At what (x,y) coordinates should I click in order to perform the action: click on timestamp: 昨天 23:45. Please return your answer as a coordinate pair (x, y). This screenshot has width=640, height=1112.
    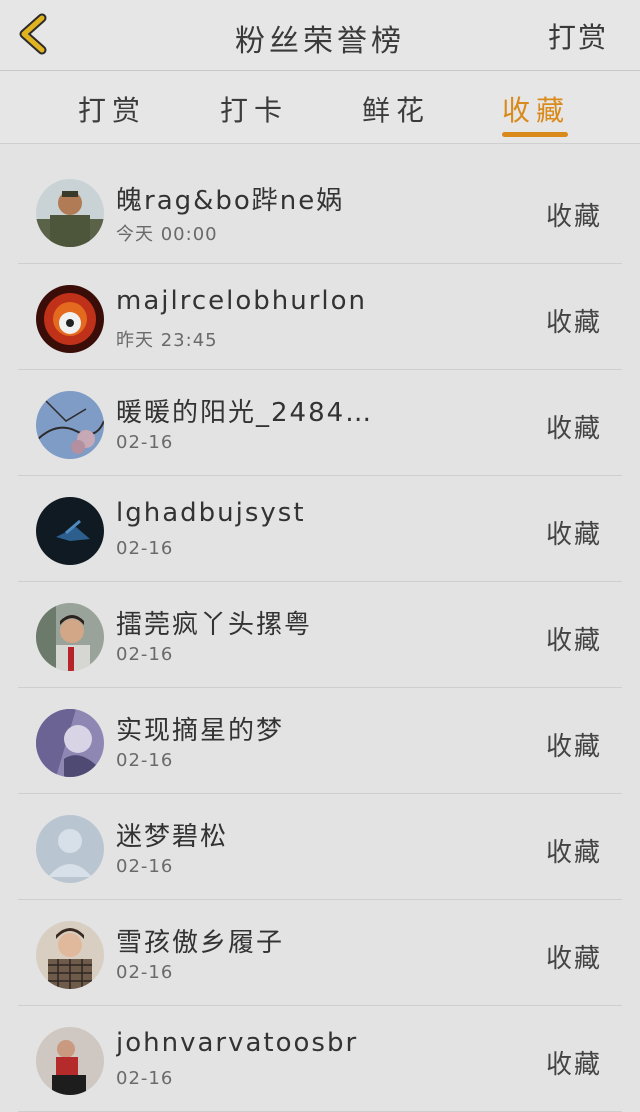
    Looking at the image, I should click on (167, 340).